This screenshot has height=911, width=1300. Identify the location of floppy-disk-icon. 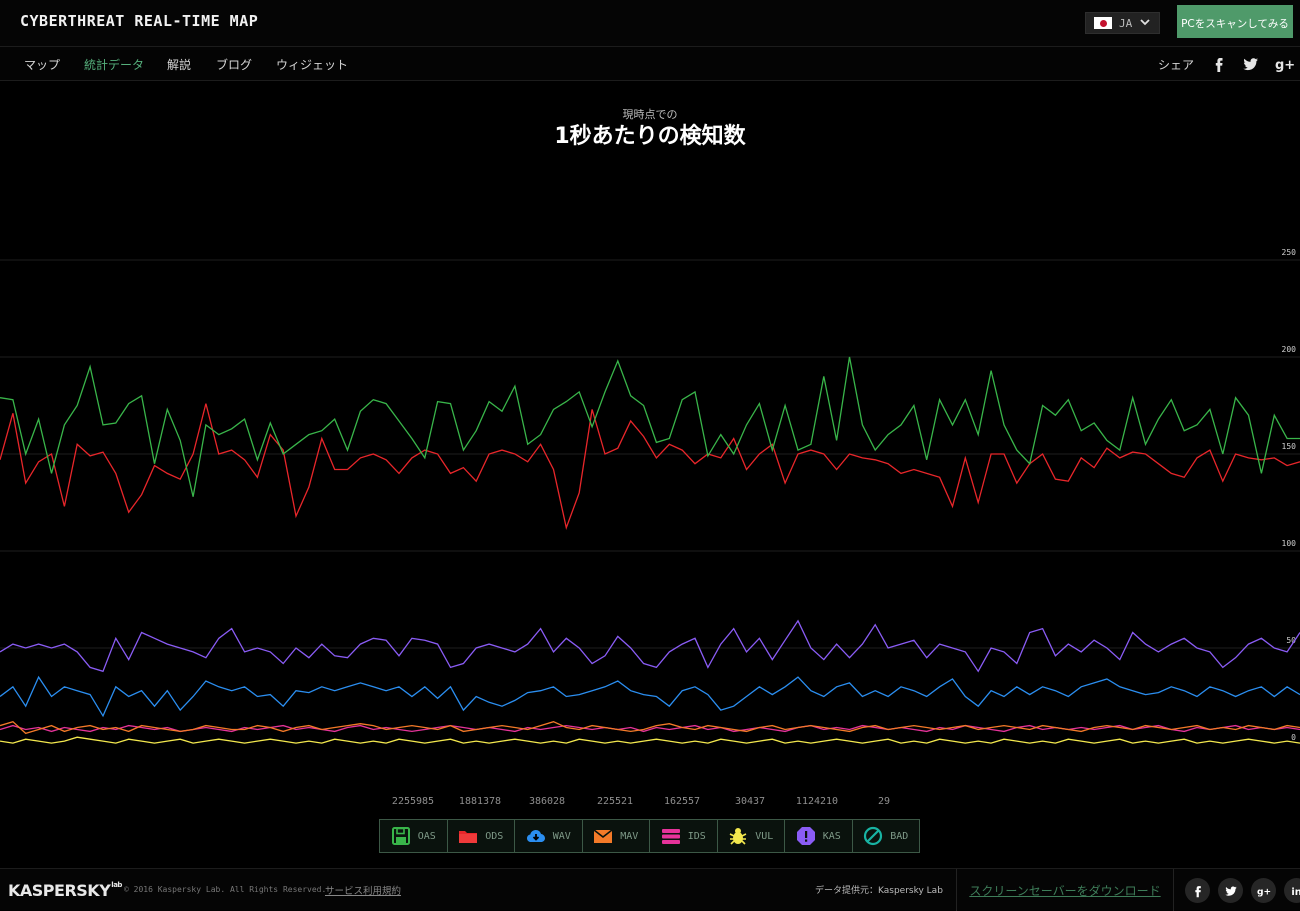
(401, 836).